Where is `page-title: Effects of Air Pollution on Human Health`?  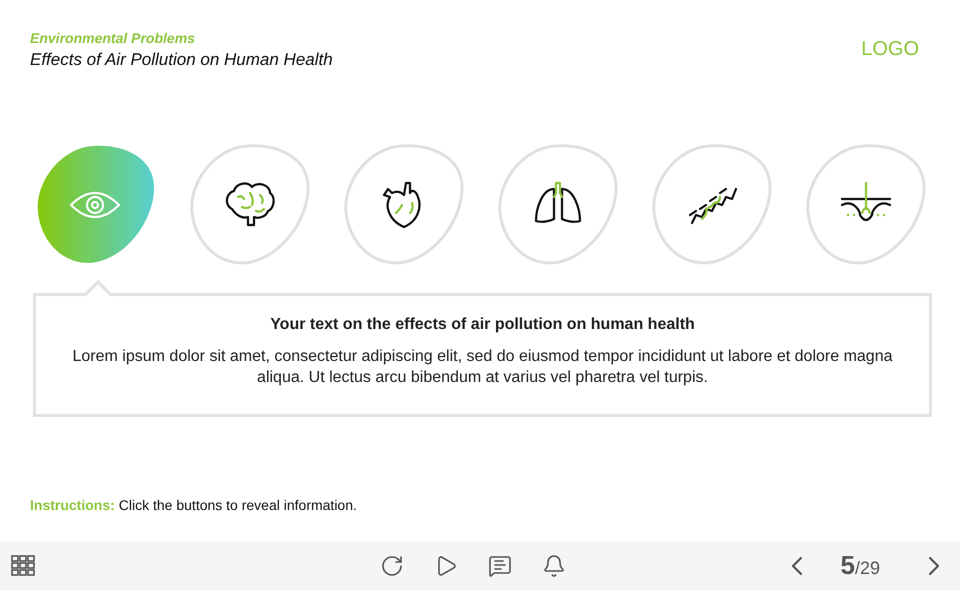 page-title: Effects of Air Pollution on Human Health is located at coordinates (181, 60).